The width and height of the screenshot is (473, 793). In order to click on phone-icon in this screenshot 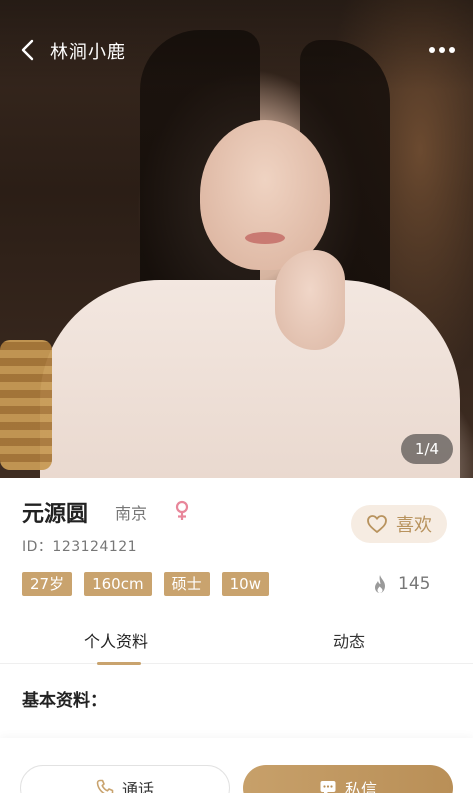, I will do `click(105, 786)`.